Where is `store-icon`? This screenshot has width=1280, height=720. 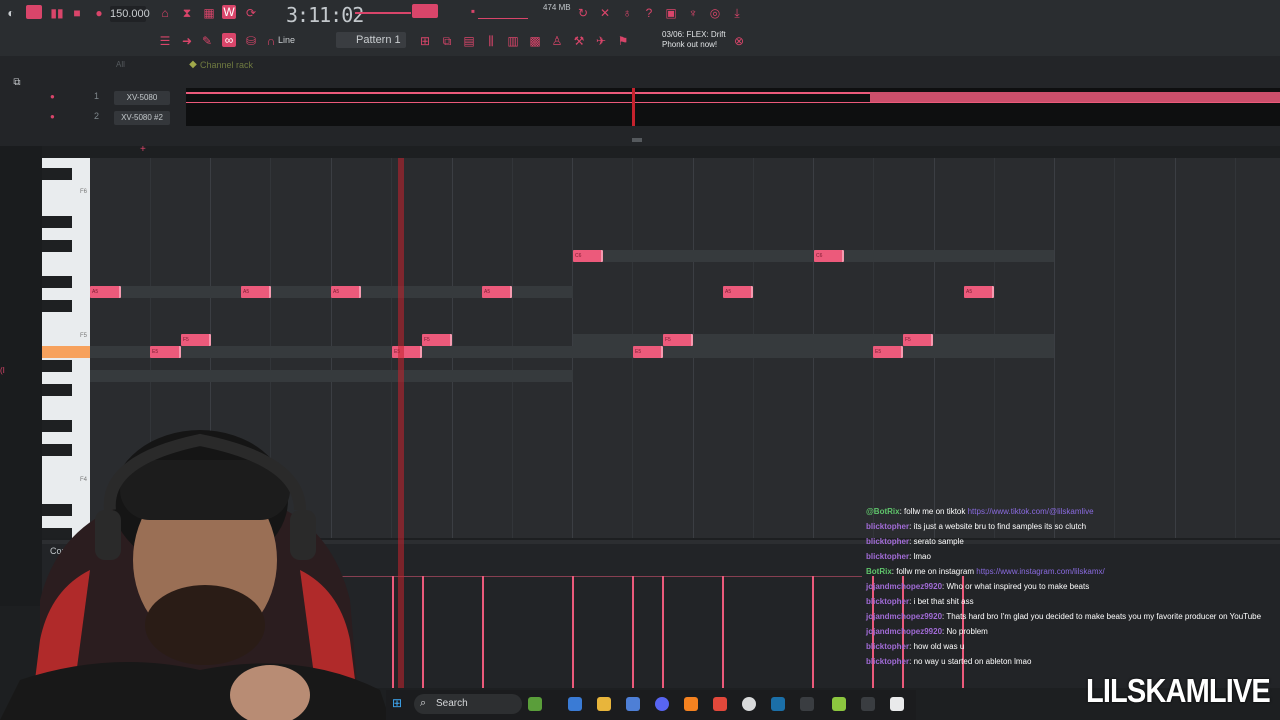 store-icon is located at coordinates (633, 704).